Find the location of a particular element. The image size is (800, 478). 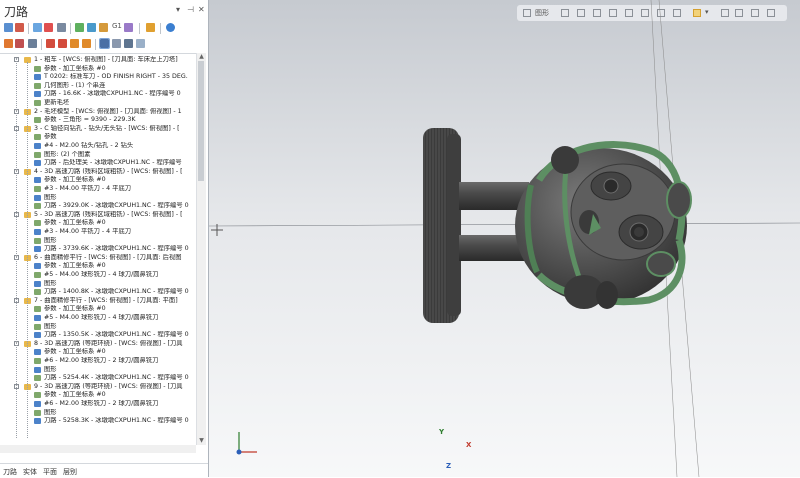

tree-child-row: 刀路 - 16.6K - 冰墩墩CXPUH1.NC - 程序编号 0 is located at coordinates (98, 94).